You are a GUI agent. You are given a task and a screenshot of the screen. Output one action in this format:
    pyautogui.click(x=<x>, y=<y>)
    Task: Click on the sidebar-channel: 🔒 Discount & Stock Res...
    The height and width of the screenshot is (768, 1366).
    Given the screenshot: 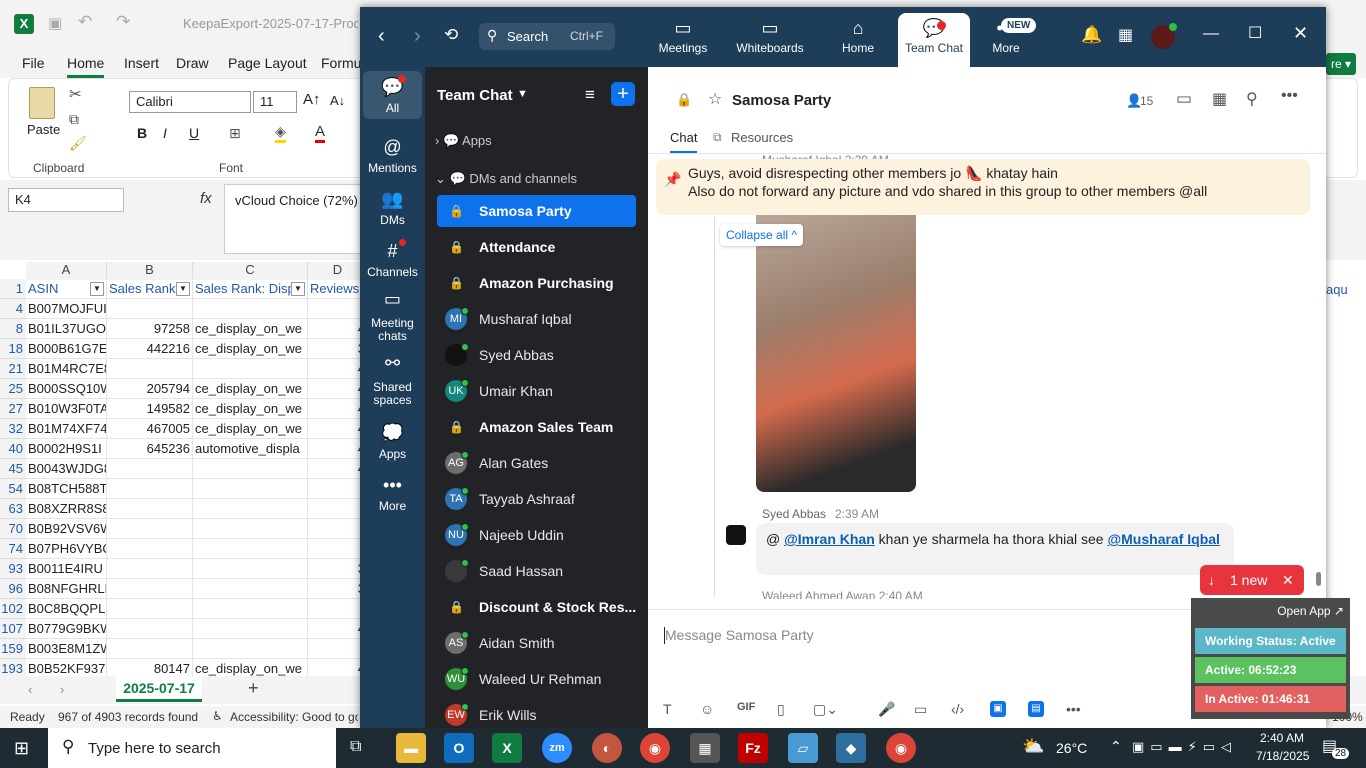 What is the action you would take?
    pyautogui.click(x=536, y=607)
    